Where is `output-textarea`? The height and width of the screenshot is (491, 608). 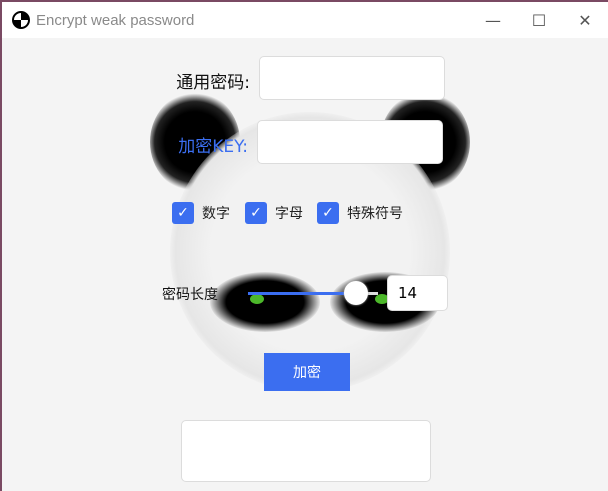 output-textarea is located at coordinates (306, 451).